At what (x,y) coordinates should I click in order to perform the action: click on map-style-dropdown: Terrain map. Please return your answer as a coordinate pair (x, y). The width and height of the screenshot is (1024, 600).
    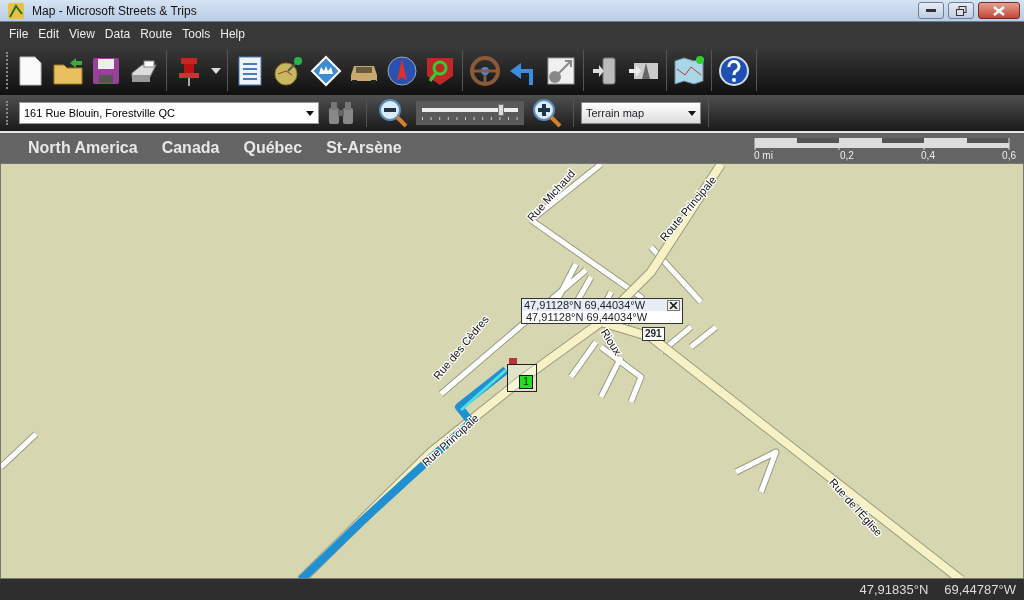
    Looking at the image, I should click on (641, 113).